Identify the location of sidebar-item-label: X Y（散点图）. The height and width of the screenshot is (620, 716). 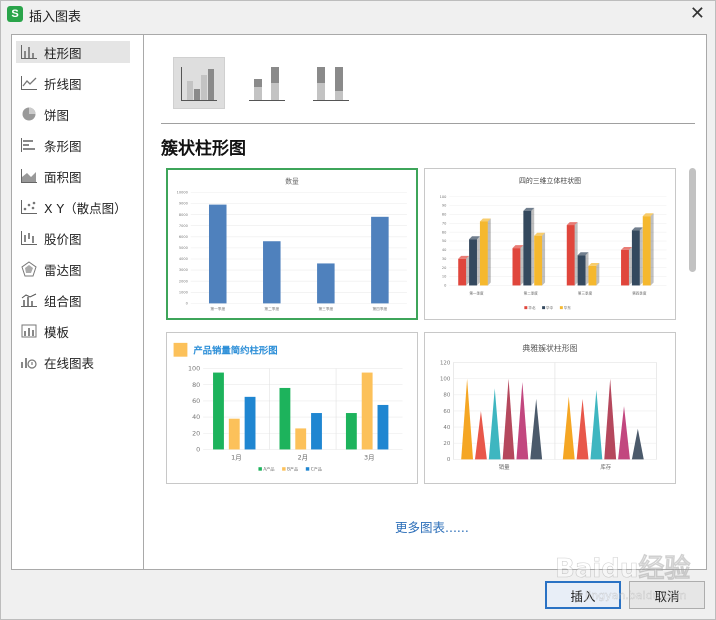
(85, 208).